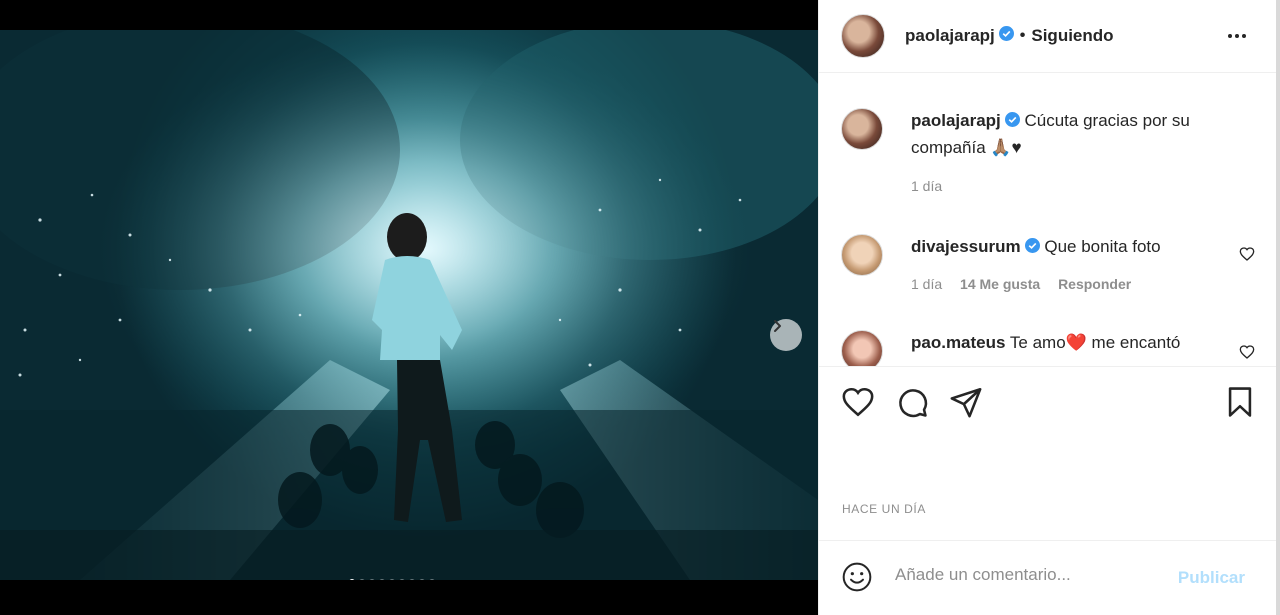 Image resolution: width=1280 pixels, height=615 pixels. I want to click on add-comment-bar: Publicar, so click(1048, 577).